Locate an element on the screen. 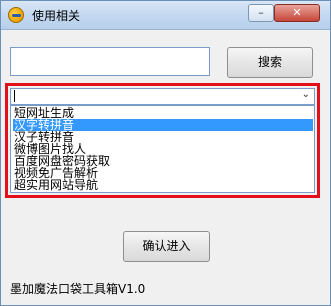 This screenshot has width=331, height=306. close-button: ✕ is located at coordinates (297, 13).